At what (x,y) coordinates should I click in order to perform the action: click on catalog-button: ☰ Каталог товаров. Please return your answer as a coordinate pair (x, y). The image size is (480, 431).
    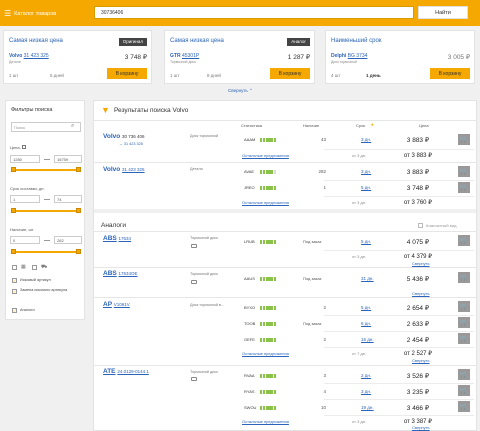
    Looking at the image, I should click on (39, 13).